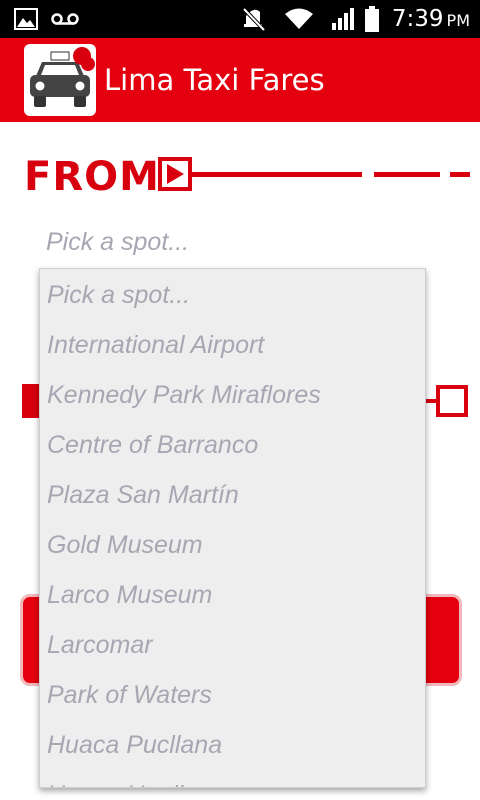 This screenshot has height=800, width=480. I want to click on clock: 7:39 PM, so click(431, 19).